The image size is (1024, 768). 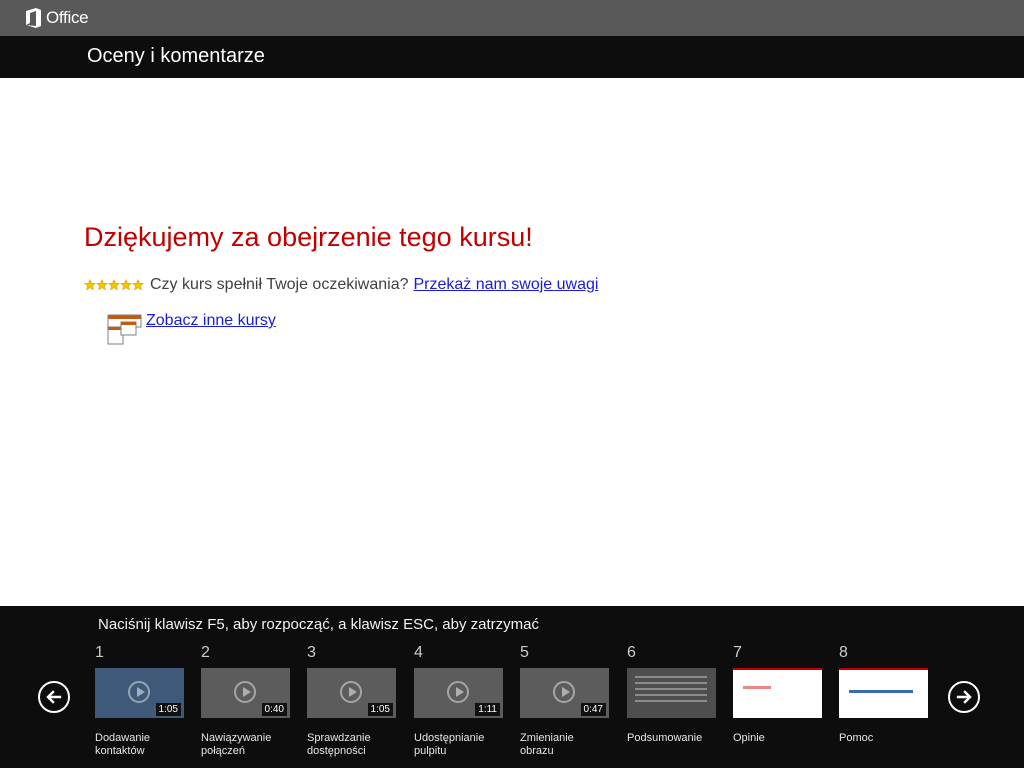 I want to click on summary-preview-lines, so click(x=671, y=691).